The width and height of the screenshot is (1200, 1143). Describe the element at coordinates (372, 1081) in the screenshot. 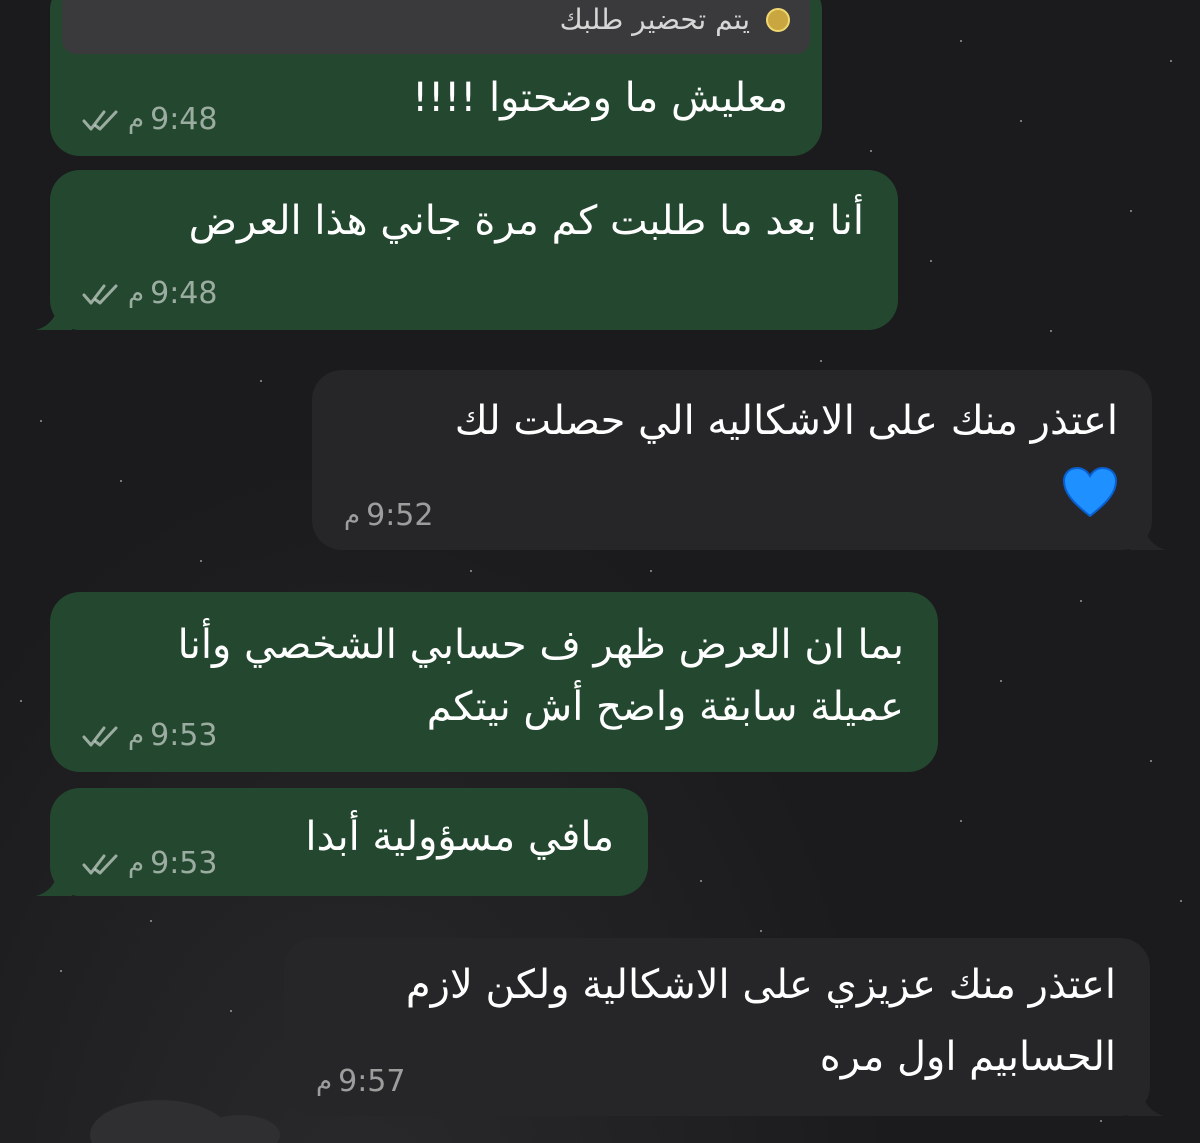

I see `message-time: 9:57` at that location.